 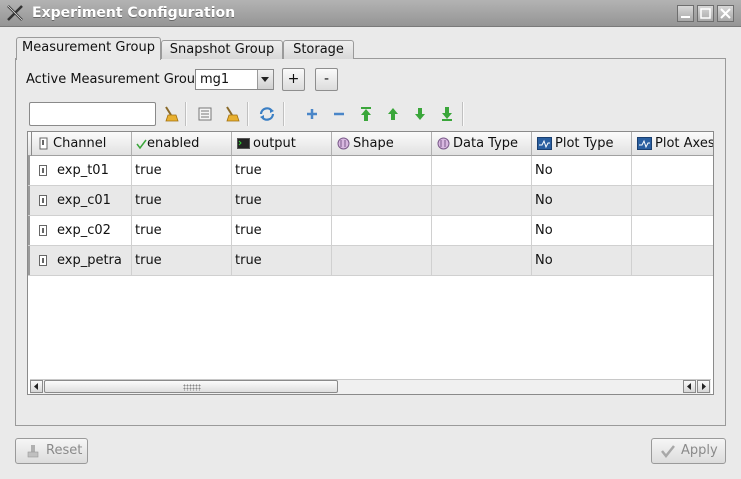 I want to click on chevron-right-icon, so click(x=704, y=386).